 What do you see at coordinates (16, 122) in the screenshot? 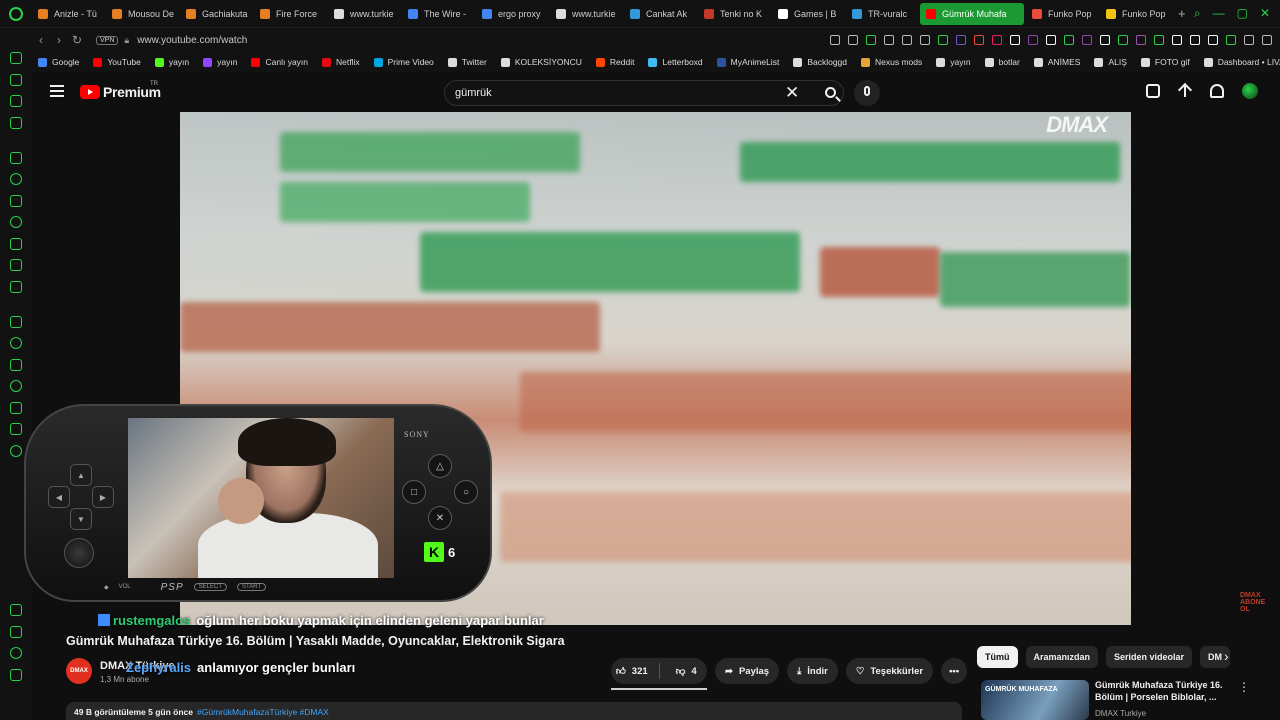
I see `gx-ads-icon` at bounding box center [16, 122].